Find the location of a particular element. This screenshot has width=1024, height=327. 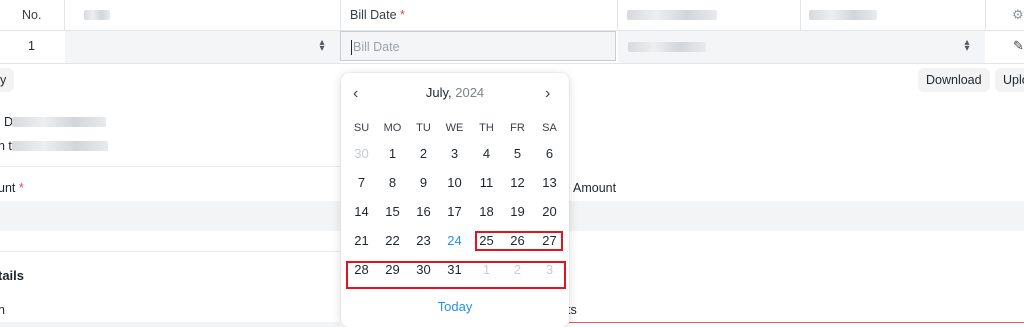

amount-input-right is located at coordinates (796, 216).